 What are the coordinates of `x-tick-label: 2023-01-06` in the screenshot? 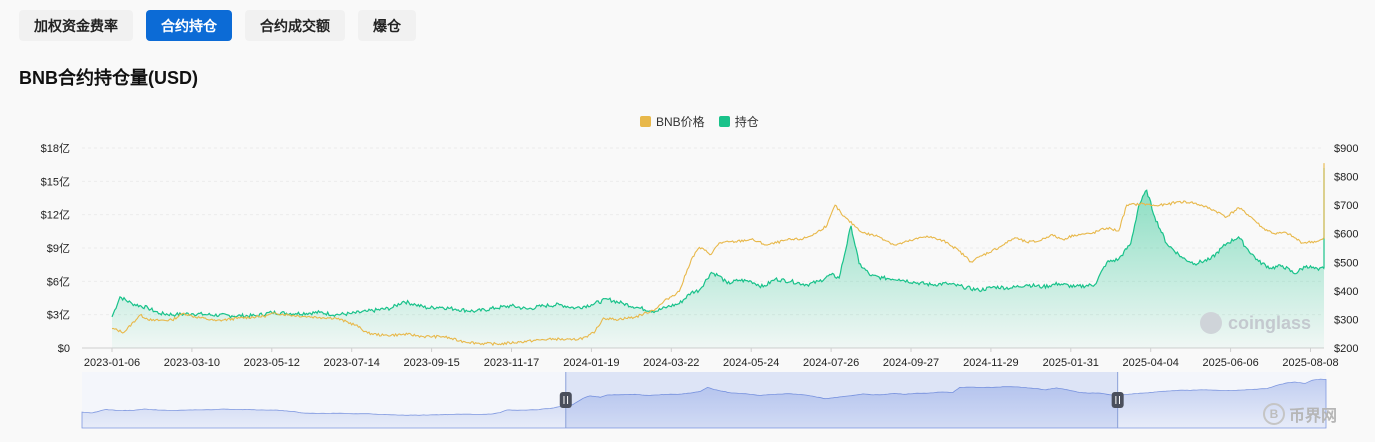 It's located at (112, 363).